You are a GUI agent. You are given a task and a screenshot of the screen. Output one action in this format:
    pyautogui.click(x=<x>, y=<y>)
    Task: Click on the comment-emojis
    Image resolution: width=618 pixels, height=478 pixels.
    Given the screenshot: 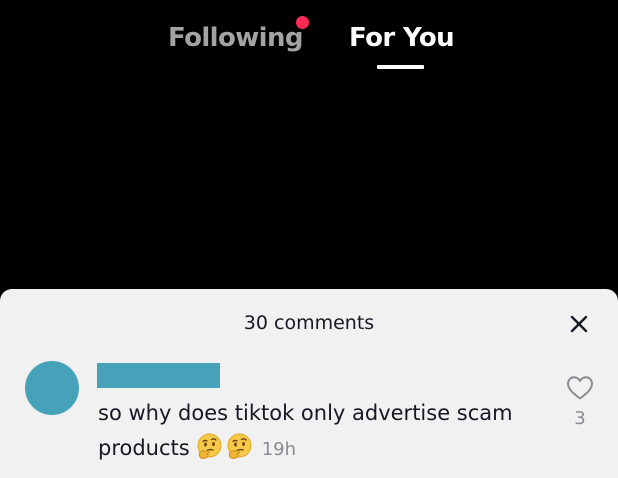 What is the action you would take?
    pyautogui.click(x=226, y=453)
    